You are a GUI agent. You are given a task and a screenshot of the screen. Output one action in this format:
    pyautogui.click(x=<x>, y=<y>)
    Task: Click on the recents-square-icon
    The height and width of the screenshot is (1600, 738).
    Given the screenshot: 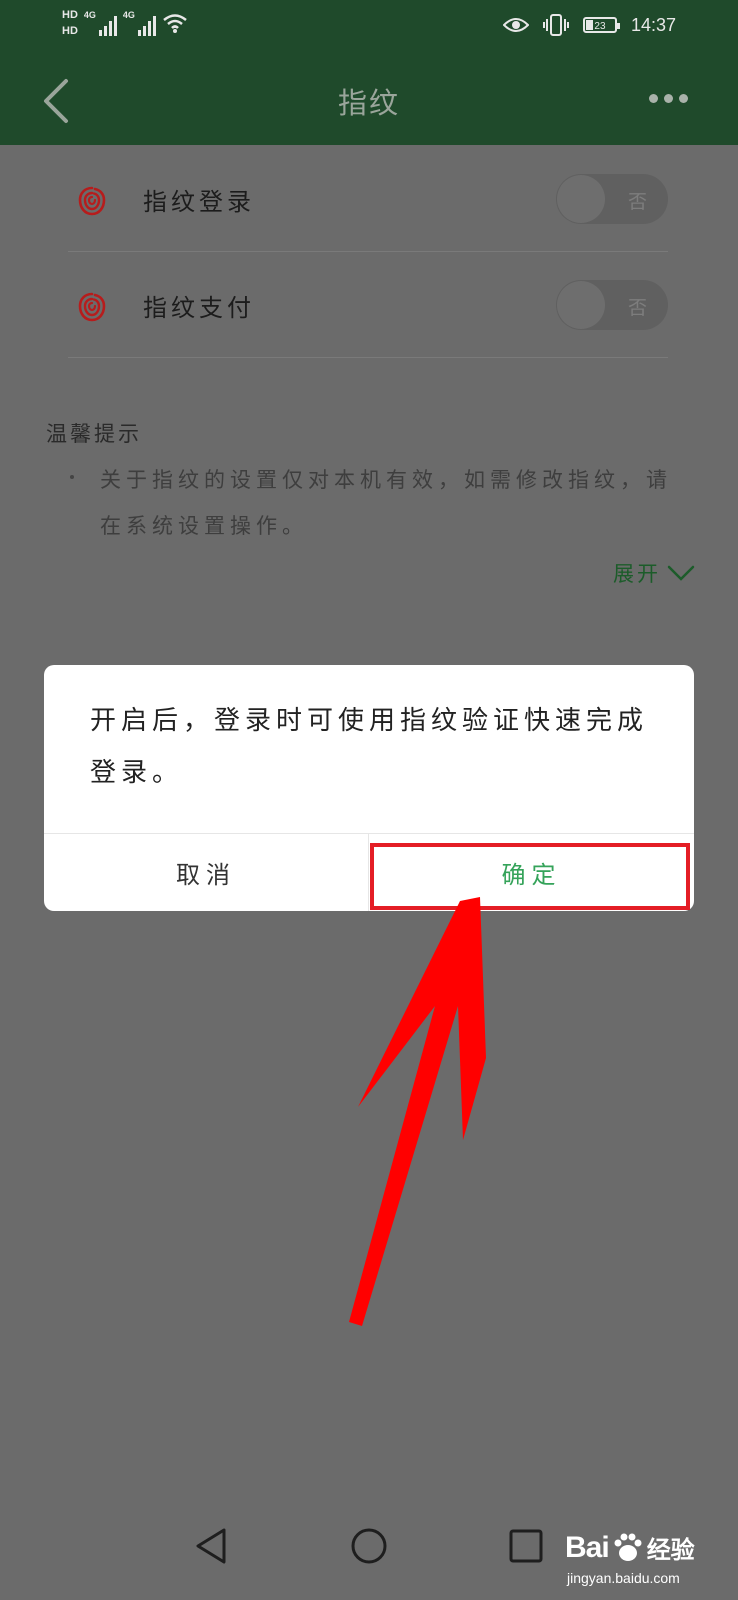 What is the action you would take?
    pyautogui.click(x=526, y=1546)
    